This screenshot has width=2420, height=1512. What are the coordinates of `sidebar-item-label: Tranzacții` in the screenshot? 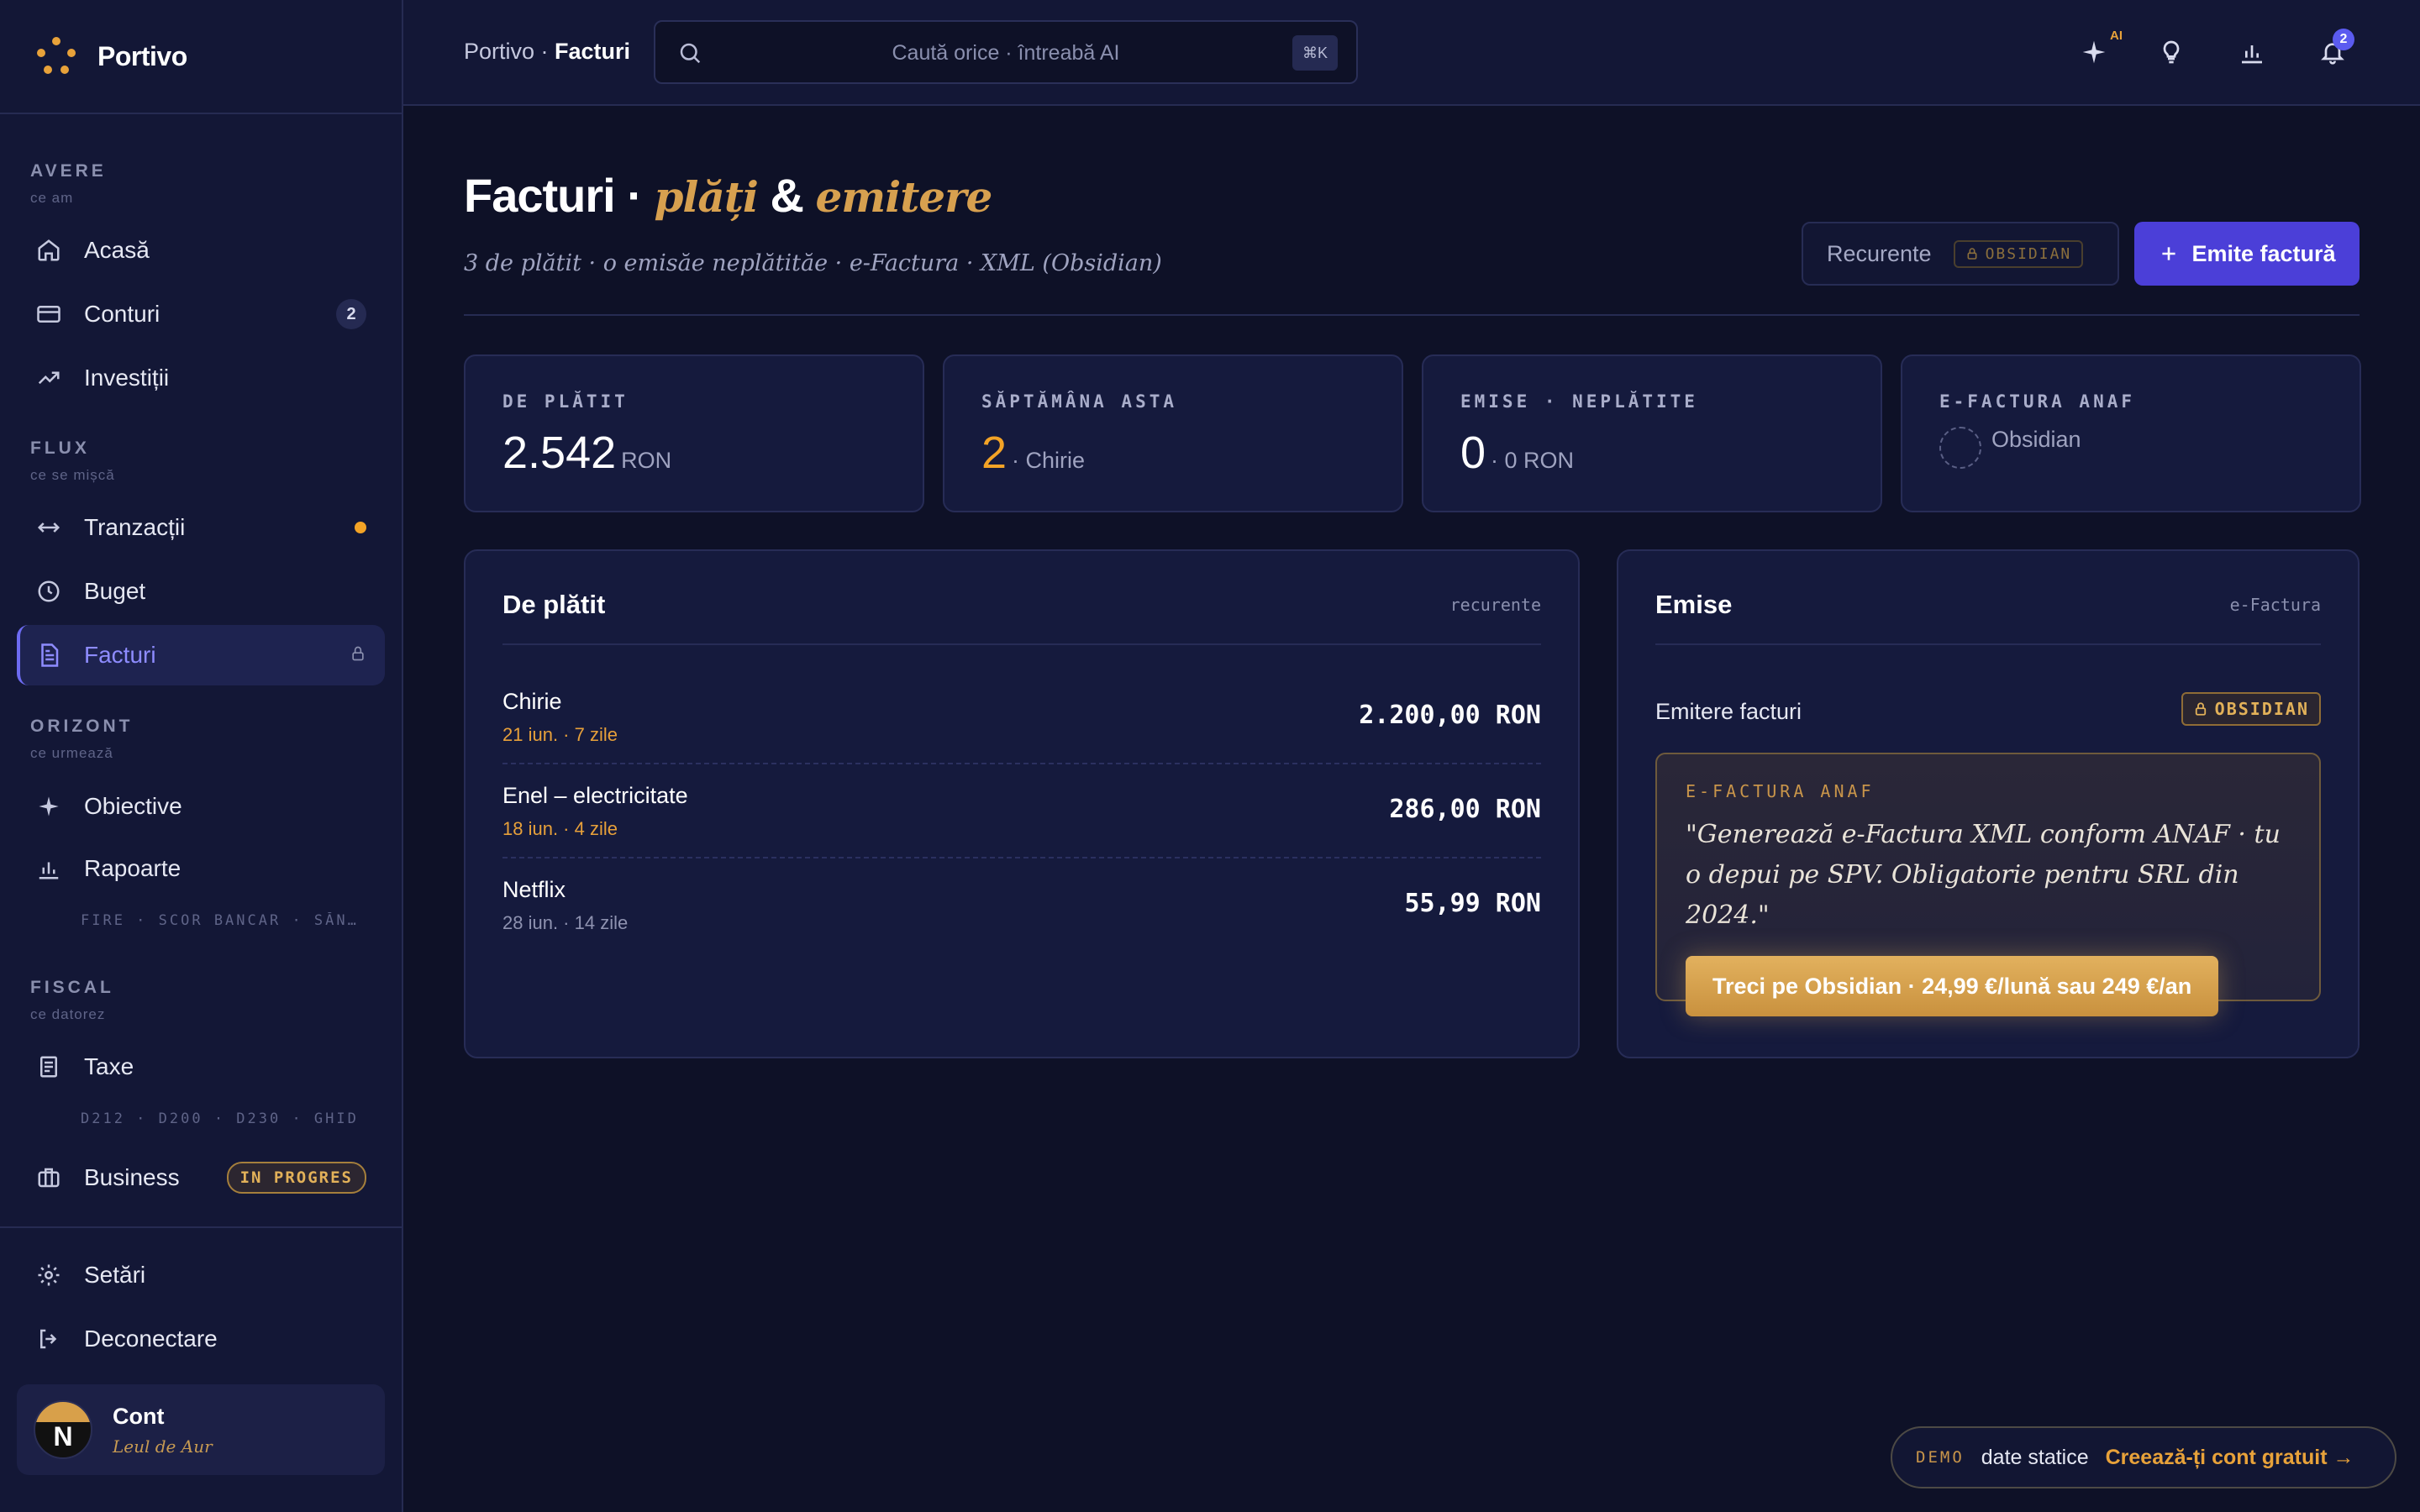 It's located at (135, 527).